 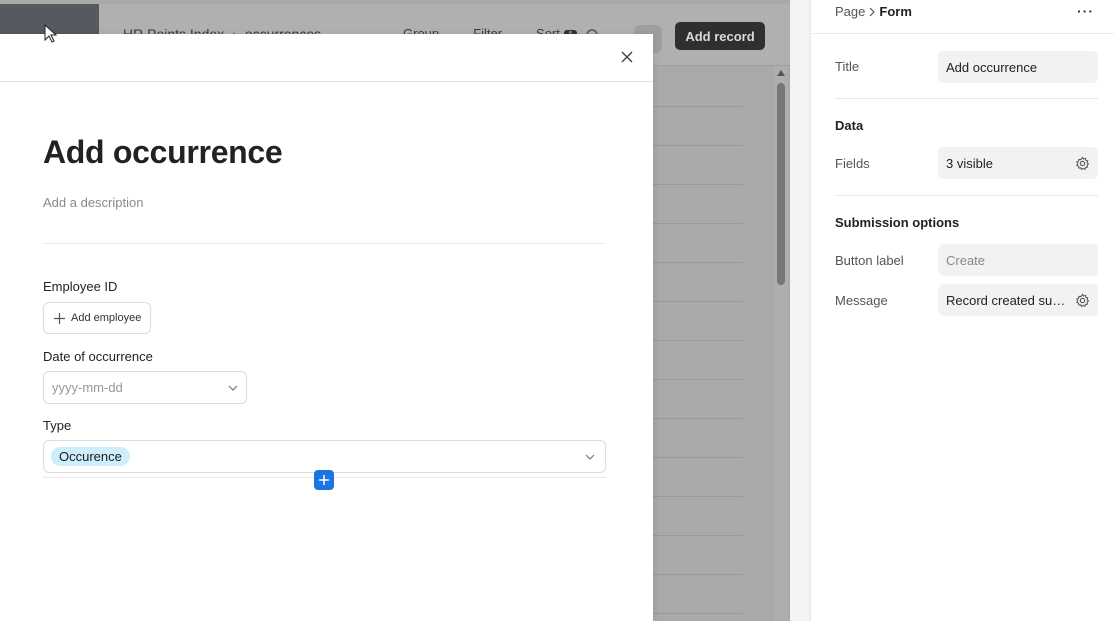 What do you see at coordinates (852, 163) in the screenshot?
I see `fields-label: Fields` at bounding box center [852, 163].